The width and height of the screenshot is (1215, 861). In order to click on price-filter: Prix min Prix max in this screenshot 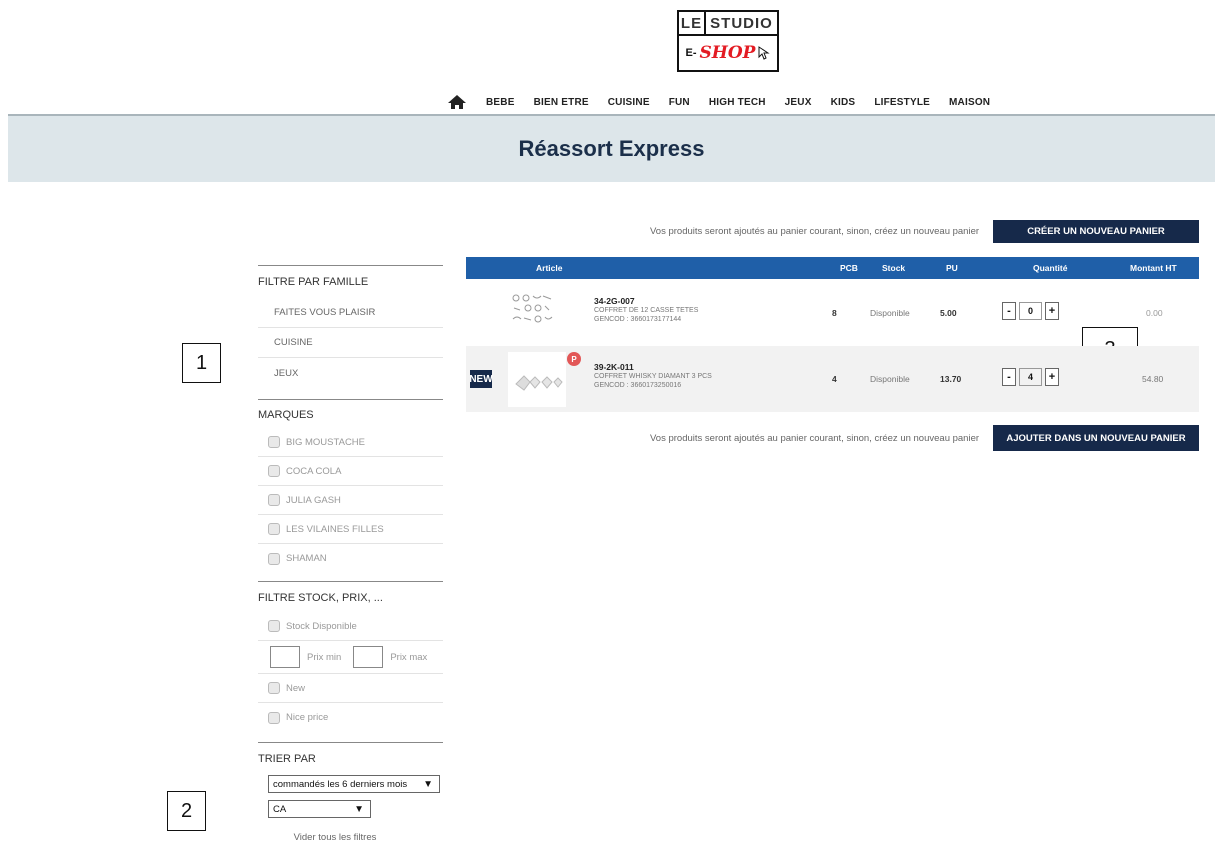, I will do `click(350, 657)`.